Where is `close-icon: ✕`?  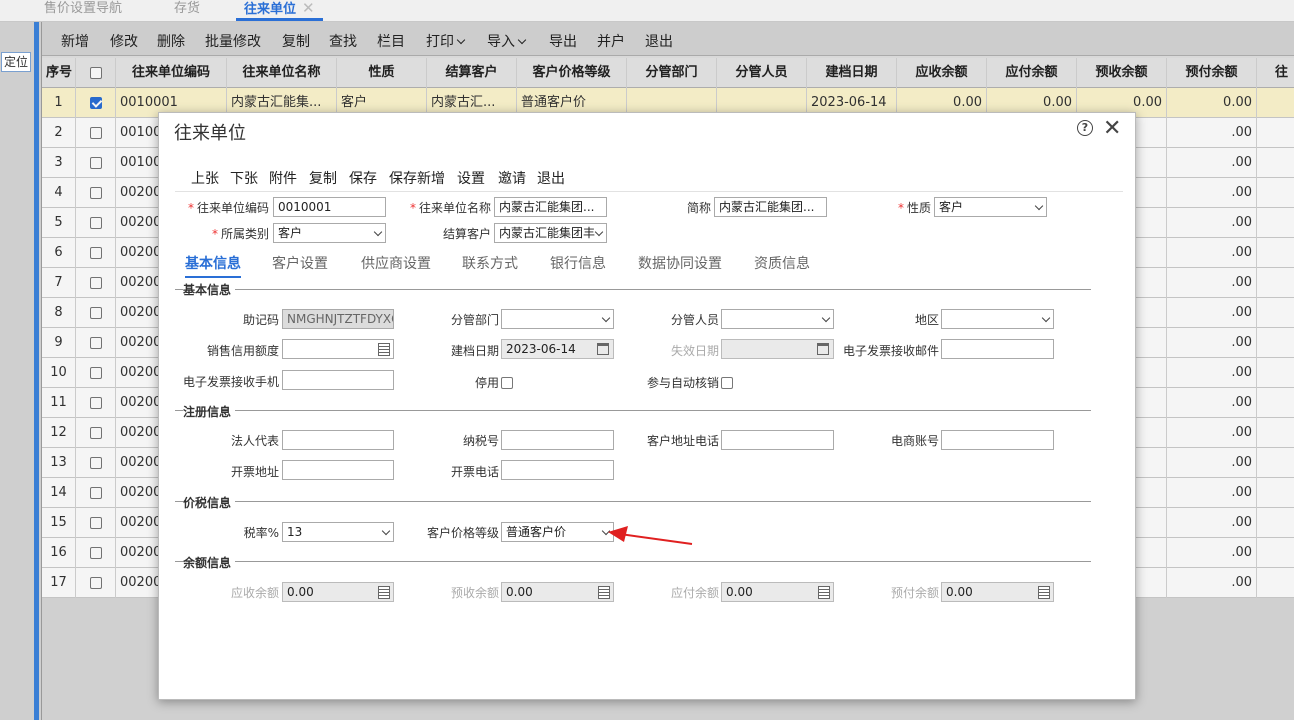 close-icon: ✕ is located at coordinates (1112, 128).